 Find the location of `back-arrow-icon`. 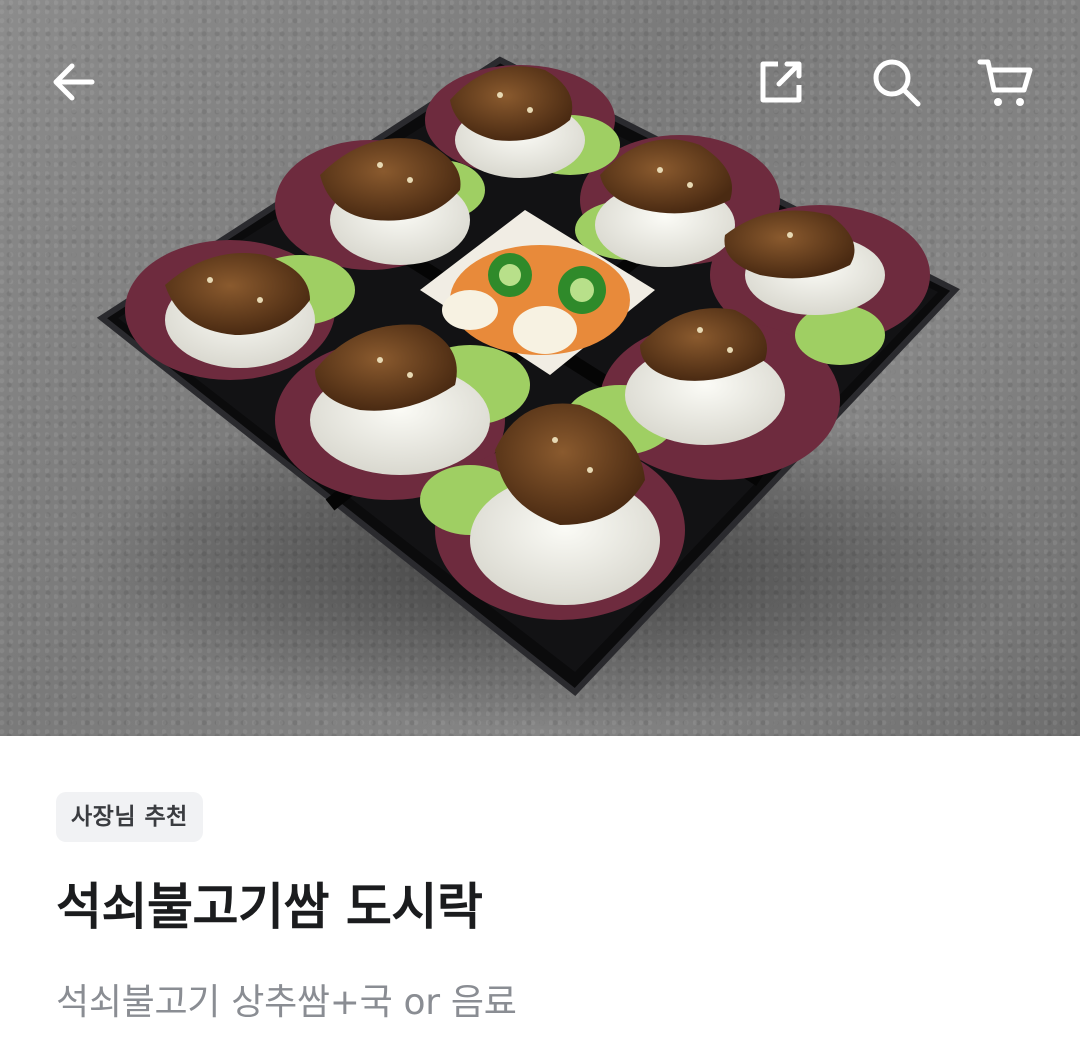

back-arrow-icon is located at coordinates (74, 82).